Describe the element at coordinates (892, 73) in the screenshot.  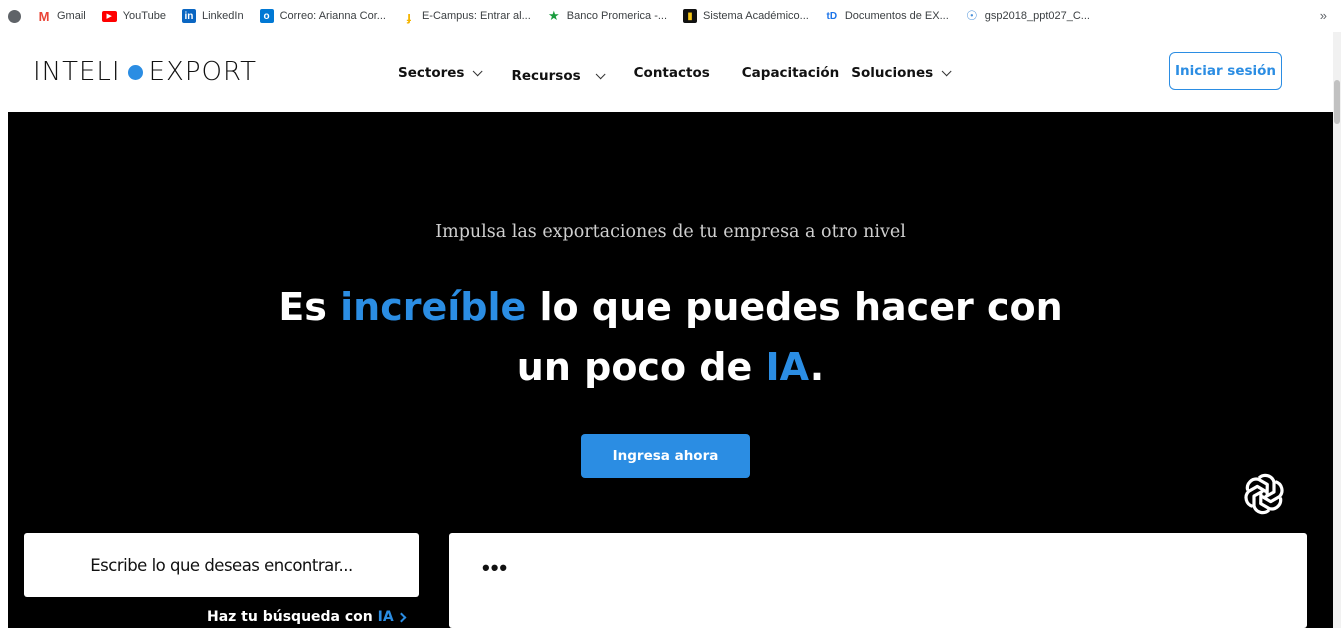
I see `nav-label: Soluciones` at that location.